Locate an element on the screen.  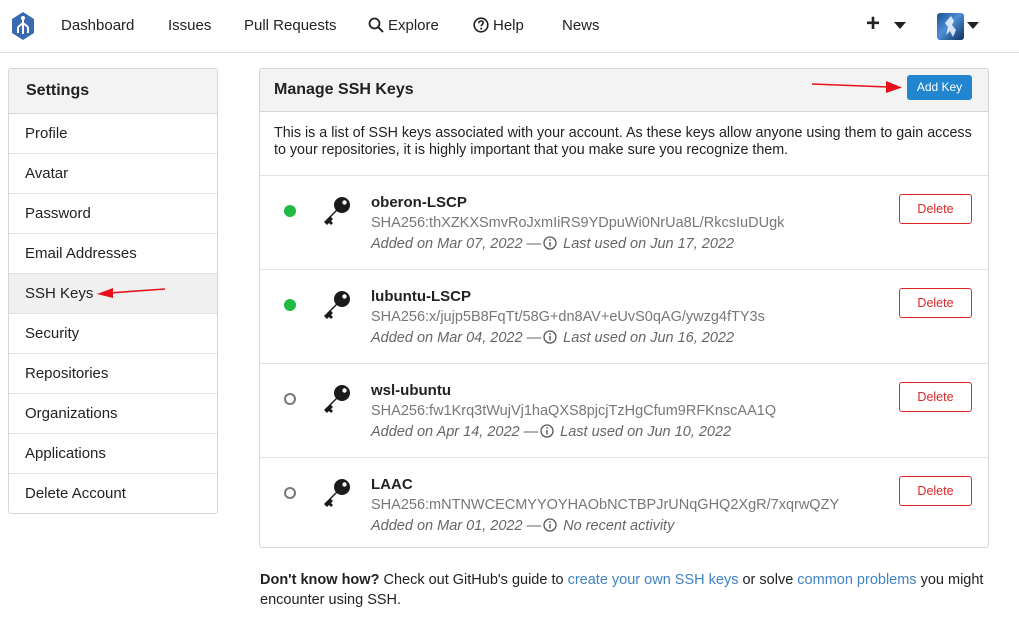
key-added-date: Added on Mar 01, 2022 — is located at coordinates (456, 526).